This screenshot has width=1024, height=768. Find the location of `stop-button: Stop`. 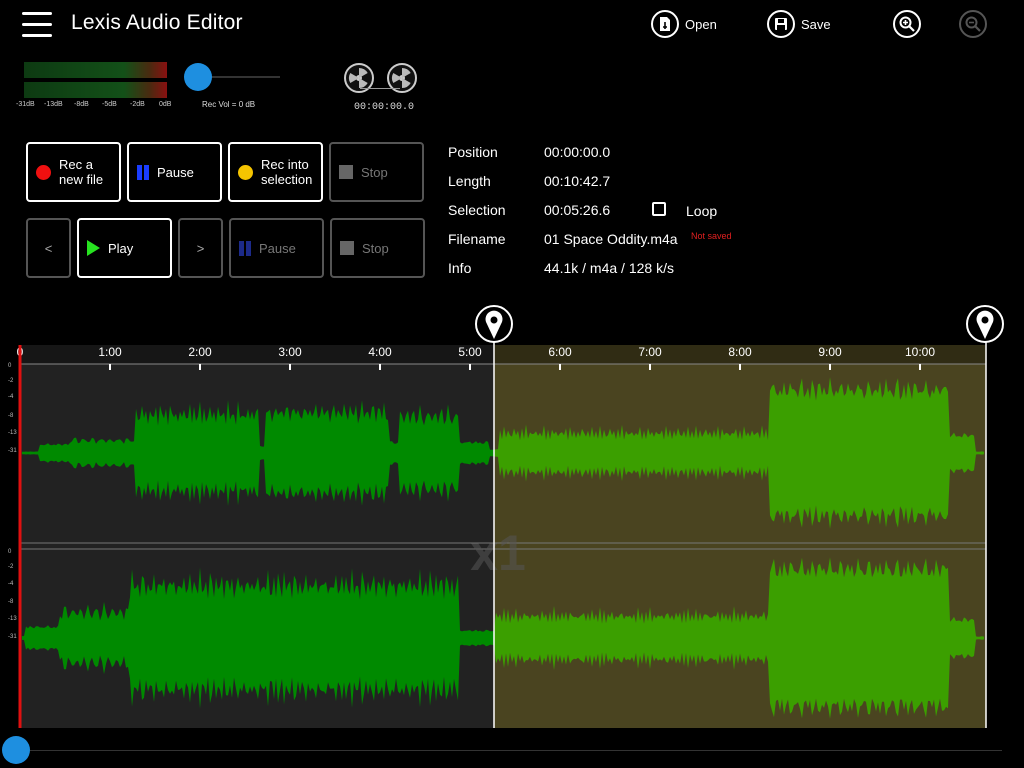

stop-button: Stop is located at coordinates (376, 172).